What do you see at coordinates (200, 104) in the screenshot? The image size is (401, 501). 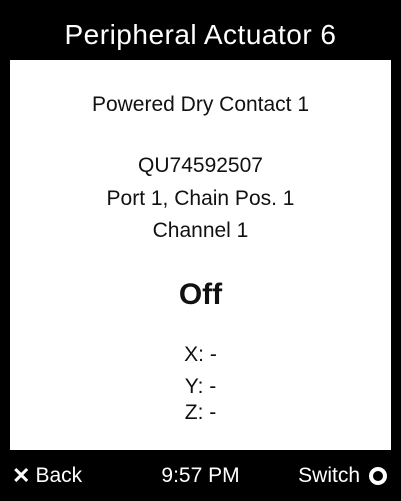 I see `device-name: Powered Dry Contact 1` at bounding box center [200, 104].